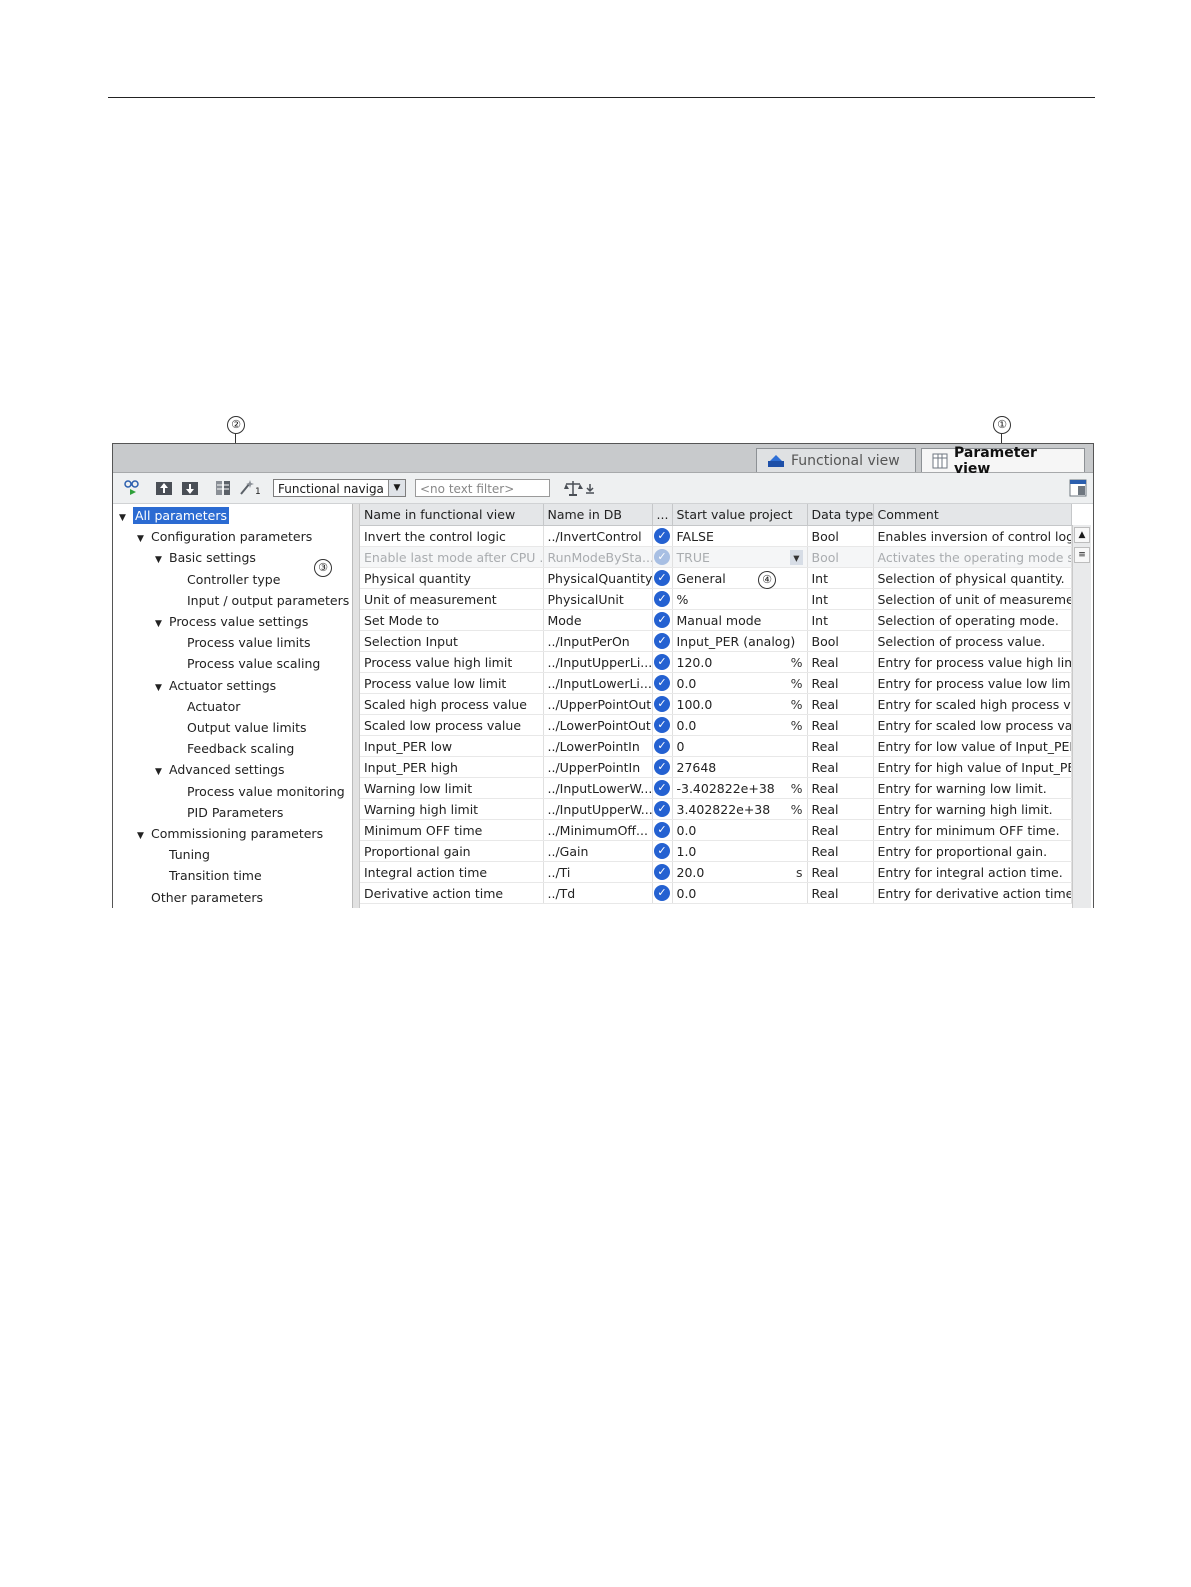 The image size is (1191, 1587). Describe the element at coordinates (268, 600) in the screenshot. I see `tree-item: Input / output parameters` at that location.